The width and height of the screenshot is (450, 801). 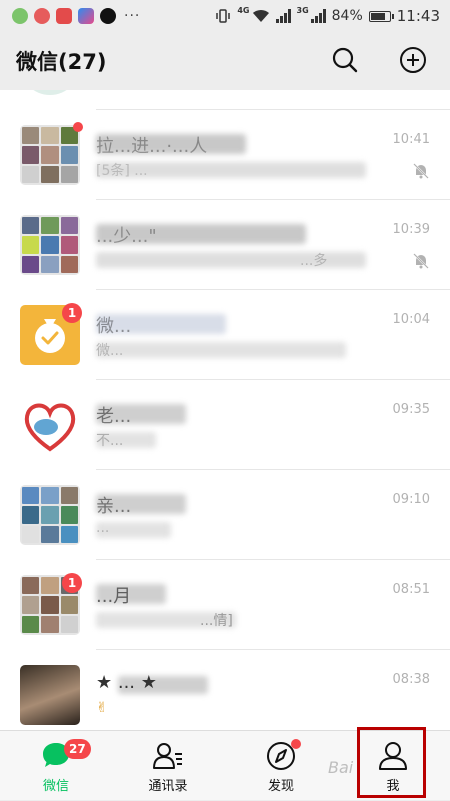 What do you see at coordinates (126, 236) in the screenshot?
I see `chat-name: ...少..."` at bounding box center [126, 236].